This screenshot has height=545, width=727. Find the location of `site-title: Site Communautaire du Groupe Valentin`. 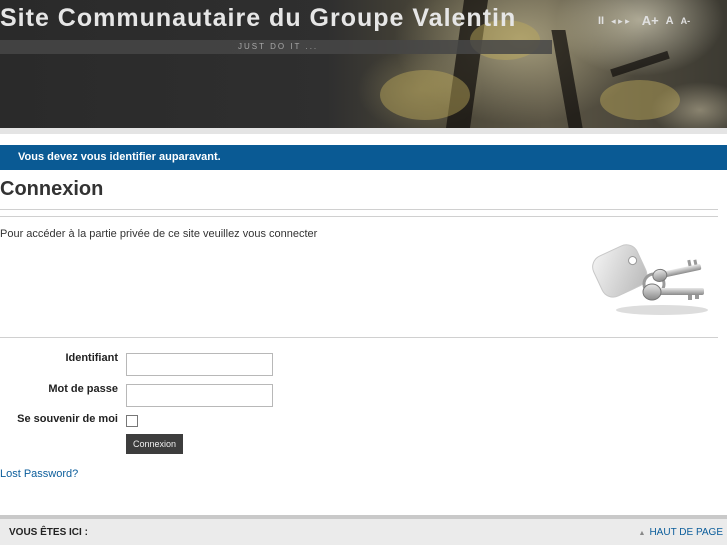

site-title: Site Communautaire du Groupe Valentin is located at coordinates (258, 18).